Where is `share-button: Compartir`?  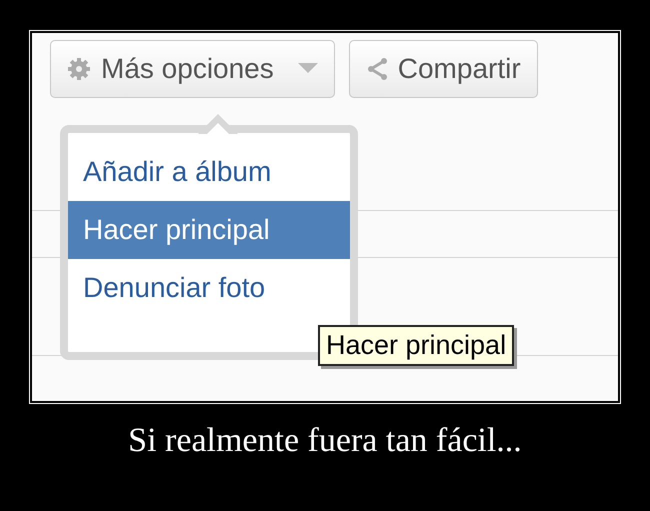 share-button: Compartir is located at coordinates (443, 69).